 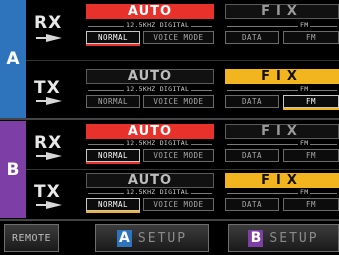 I want to click on b-rx-normal-button: NORMAL, so click(x=113, y=155).